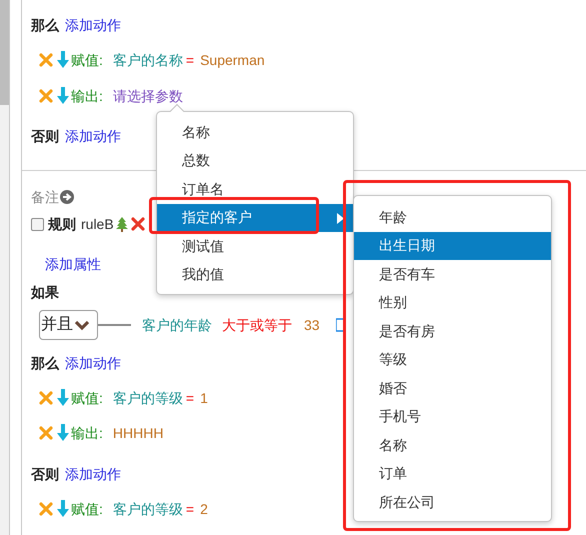 The image size is (586, 535). Describe the element at coordinates (67, 197) in the screenshot. I see `arrow-right-circle-icon` at that location.